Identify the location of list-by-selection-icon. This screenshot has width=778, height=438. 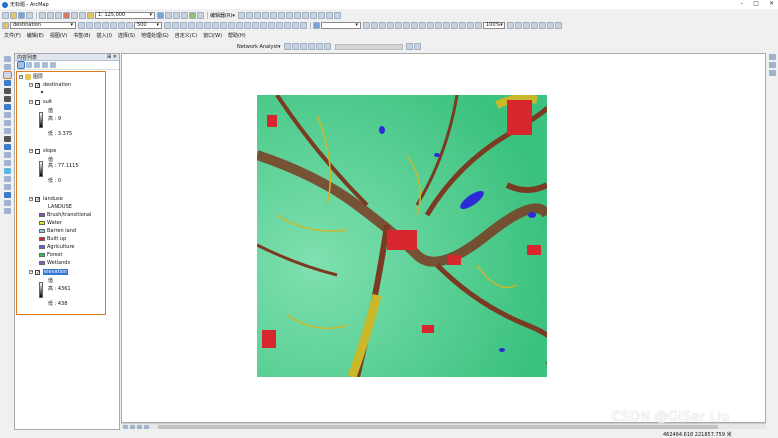
(45, 65).